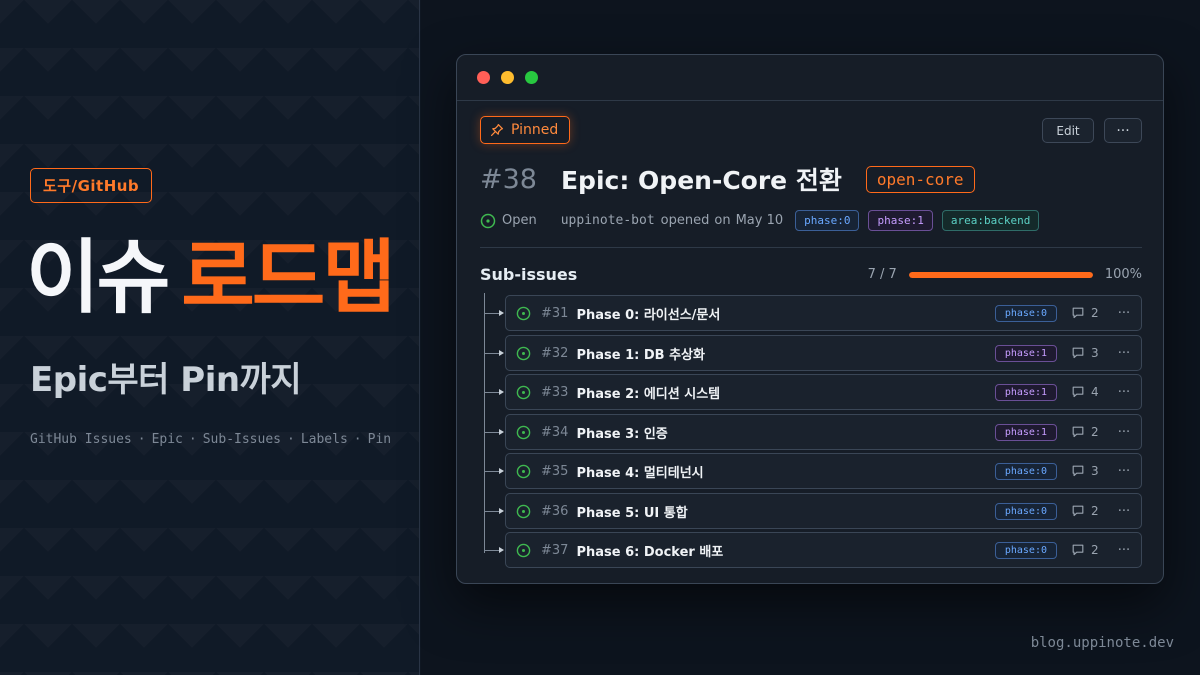  What do you see at coordinates (1102, 643) in the screenshot?
I see `footer-site: blog.uppinote.dev` at bounding box center [1102, 643].